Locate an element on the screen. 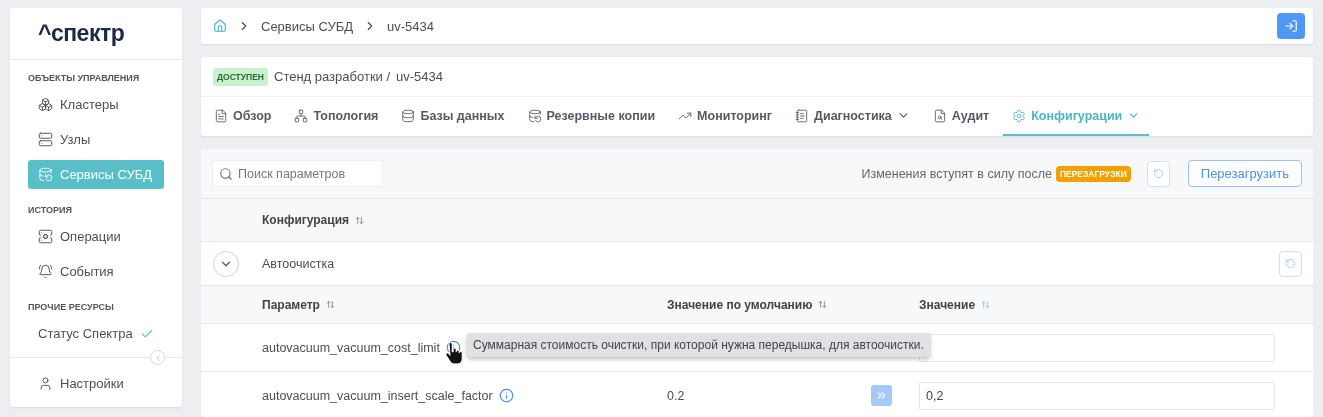  tab: Диагностика is located at coordinates (852, 116).